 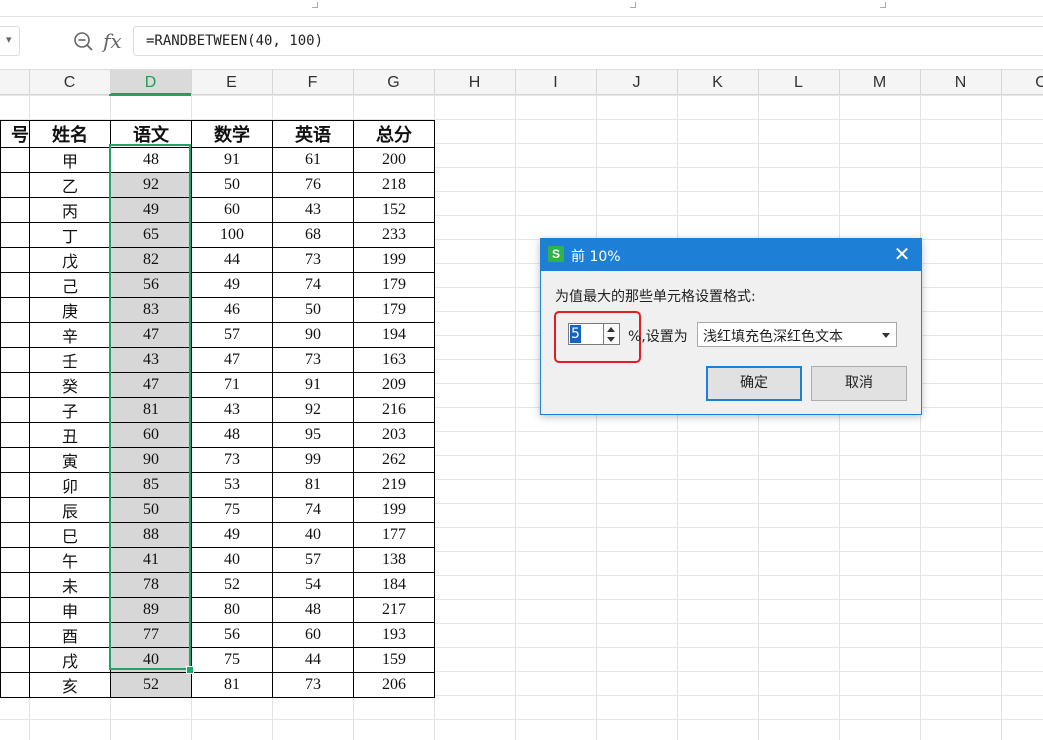 I want to click on name-cell: 子, so click(x=70, y=410).